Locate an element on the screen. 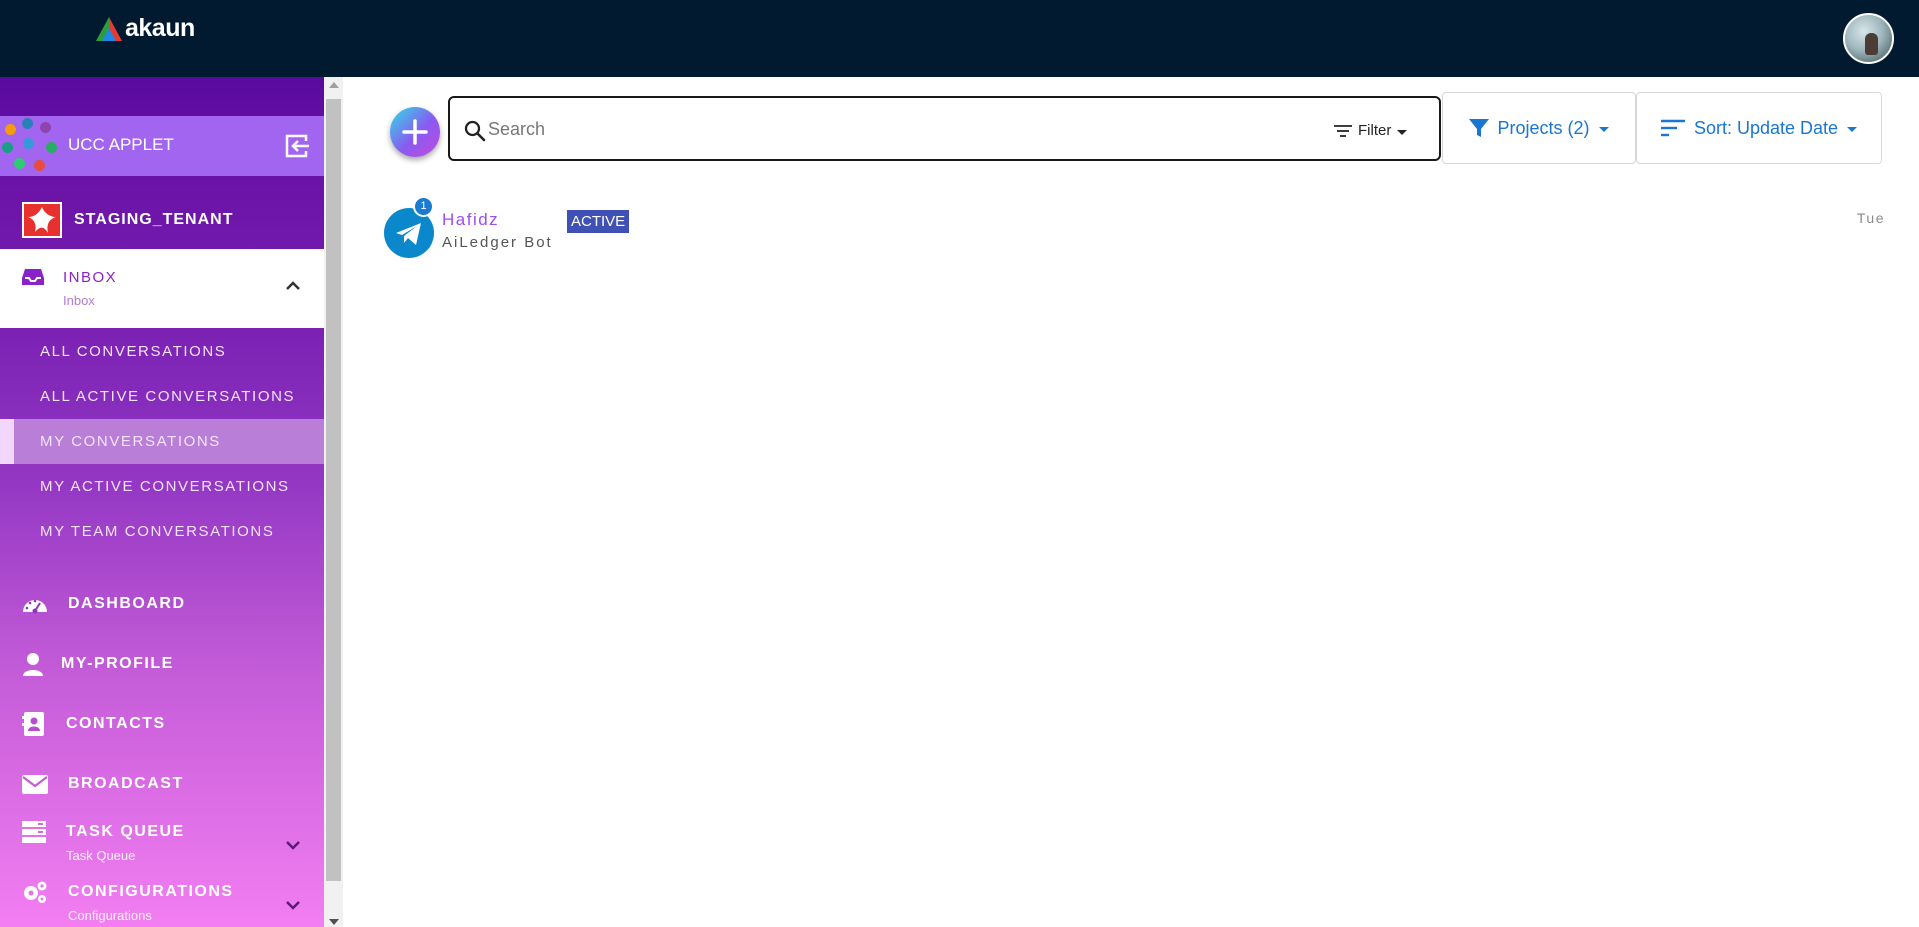 Image resolution: width=1919 pixels, height=927 pixels. sidebar-item-all-conversations: ALL CONVERSATIONS is located at coordinates (162, 351).